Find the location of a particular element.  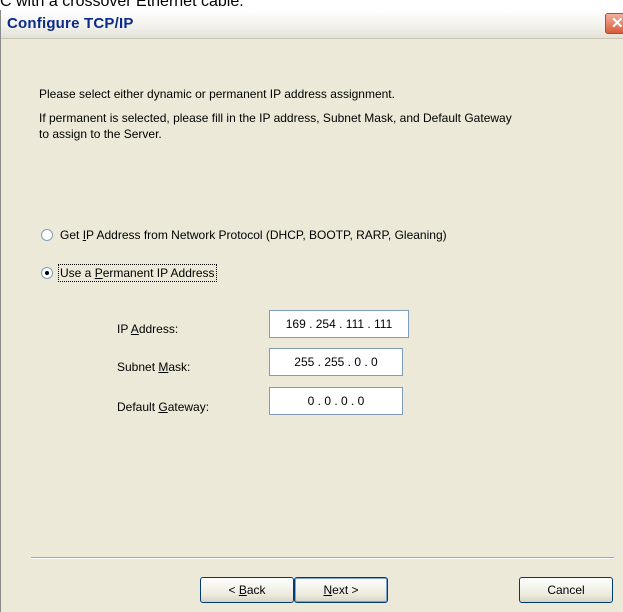

button-divider is located at coordinates (322, 558).